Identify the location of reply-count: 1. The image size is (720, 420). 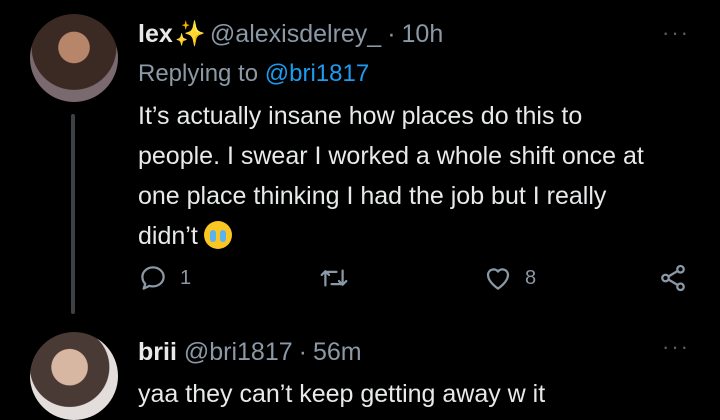
(186, 277).